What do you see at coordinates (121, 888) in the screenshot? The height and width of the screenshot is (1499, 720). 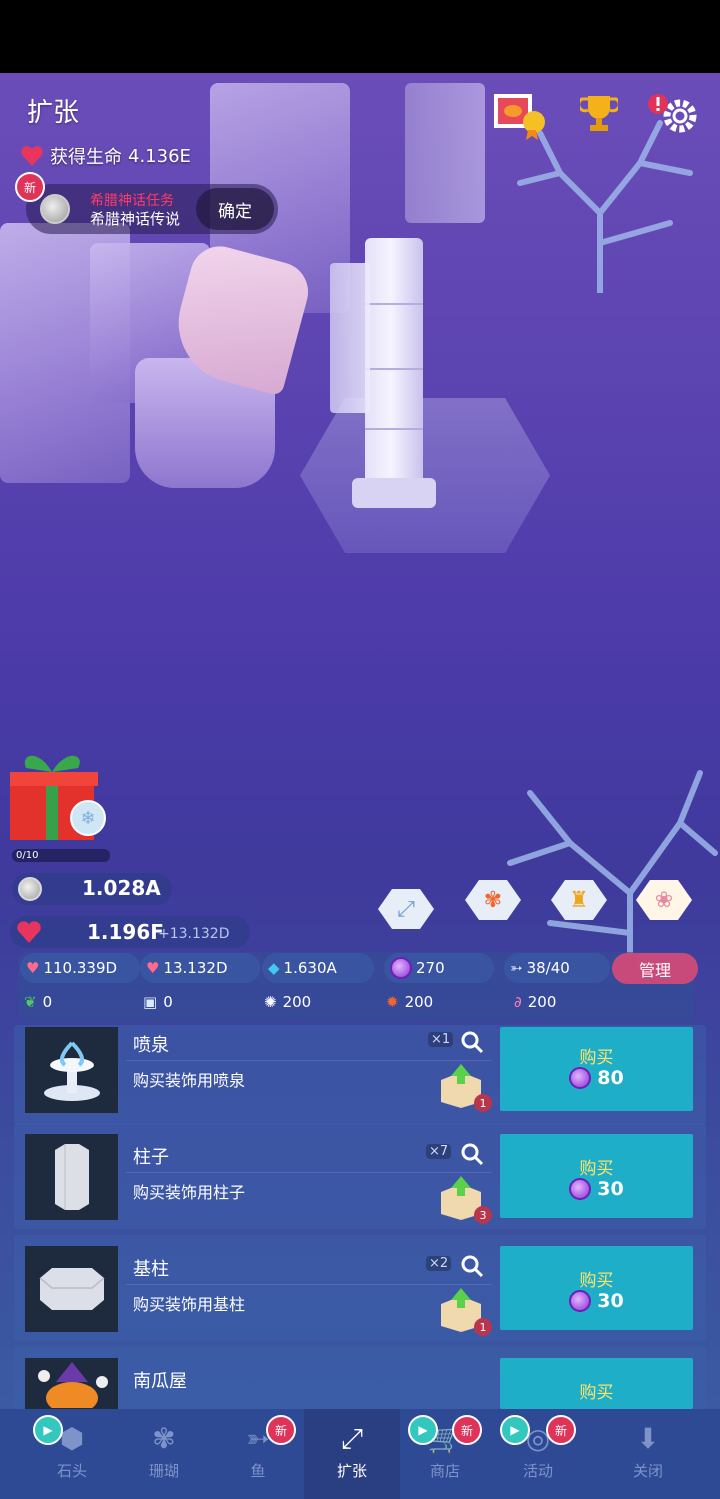 I see `coin-value: 1.028A` at bounding box center [121, 888].